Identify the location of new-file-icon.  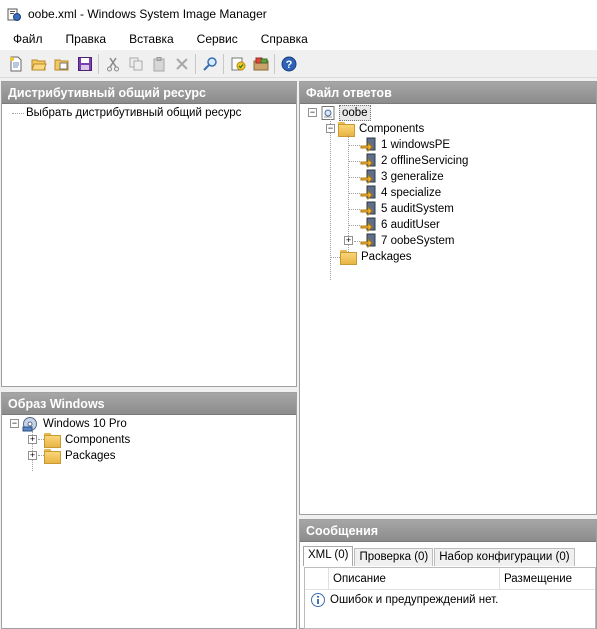
(15, 63).